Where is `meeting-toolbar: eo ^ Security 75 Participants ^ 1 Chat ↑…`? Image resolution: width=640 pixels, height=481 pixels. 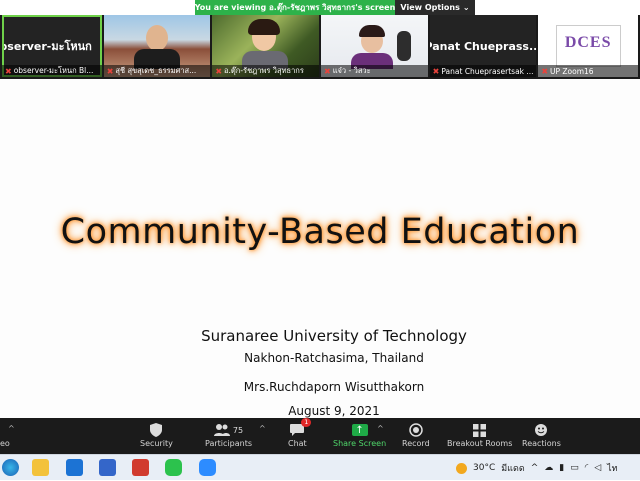 meeting-toolbar: eo ^ Security 75 Participants ^ 1 Chat ↑… is located at coordinates (320, 436).